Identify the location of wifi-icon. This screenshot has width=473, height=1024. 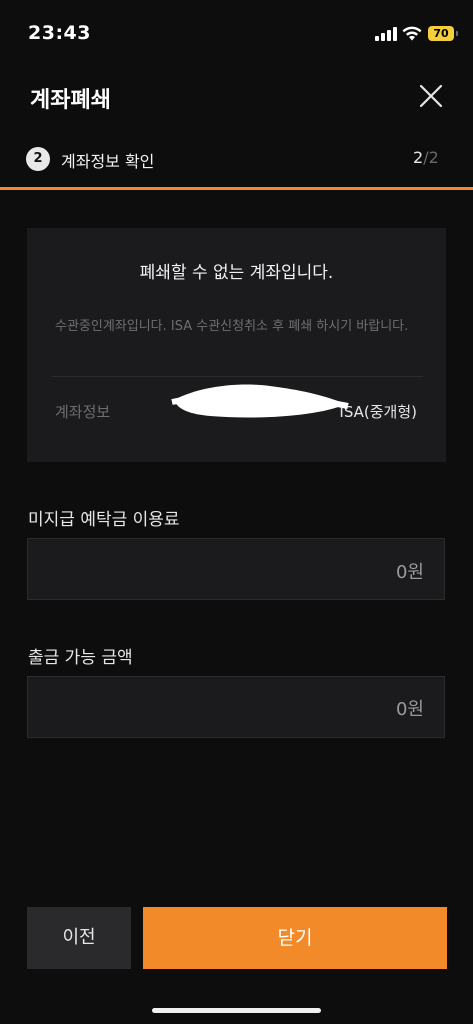
(412, 33).